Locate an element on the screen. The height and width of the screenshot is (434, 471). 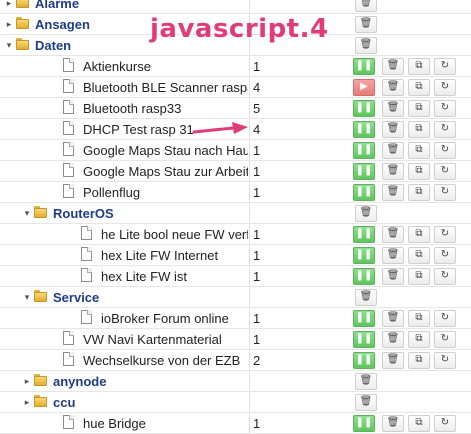
script-row: he Lite bool neue FW verfügbar 1 ❚❚ 🗑 ⧉ ↻ is located at coordinates (235, 234).